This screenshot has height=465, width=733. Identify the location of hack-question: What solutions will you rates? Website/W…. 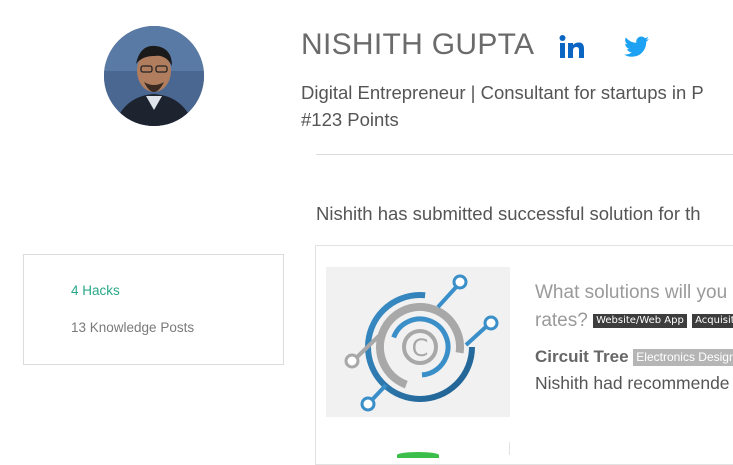
(634, 307).